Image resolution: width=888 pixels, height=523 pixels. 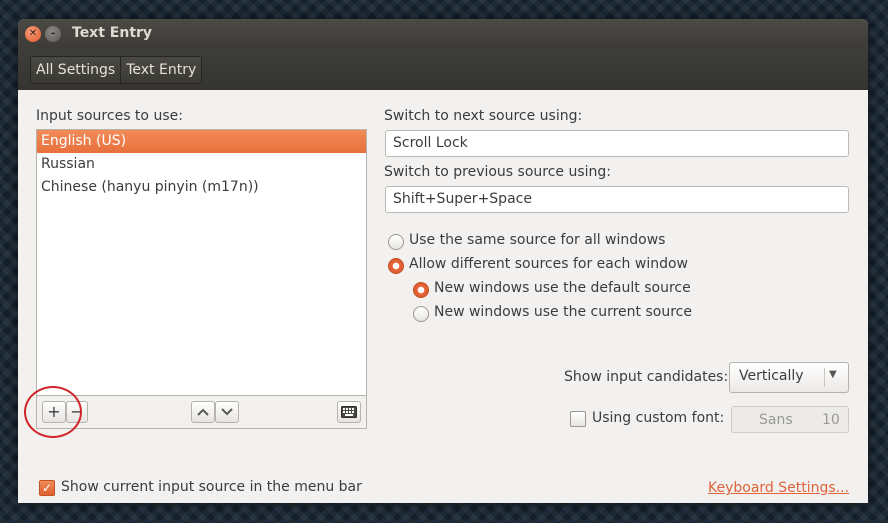 What do you see at coordinates (833, 374) in the screenshot?
I see `dropdown-arrow-icon: ▼` at bounding box center [833, 374].